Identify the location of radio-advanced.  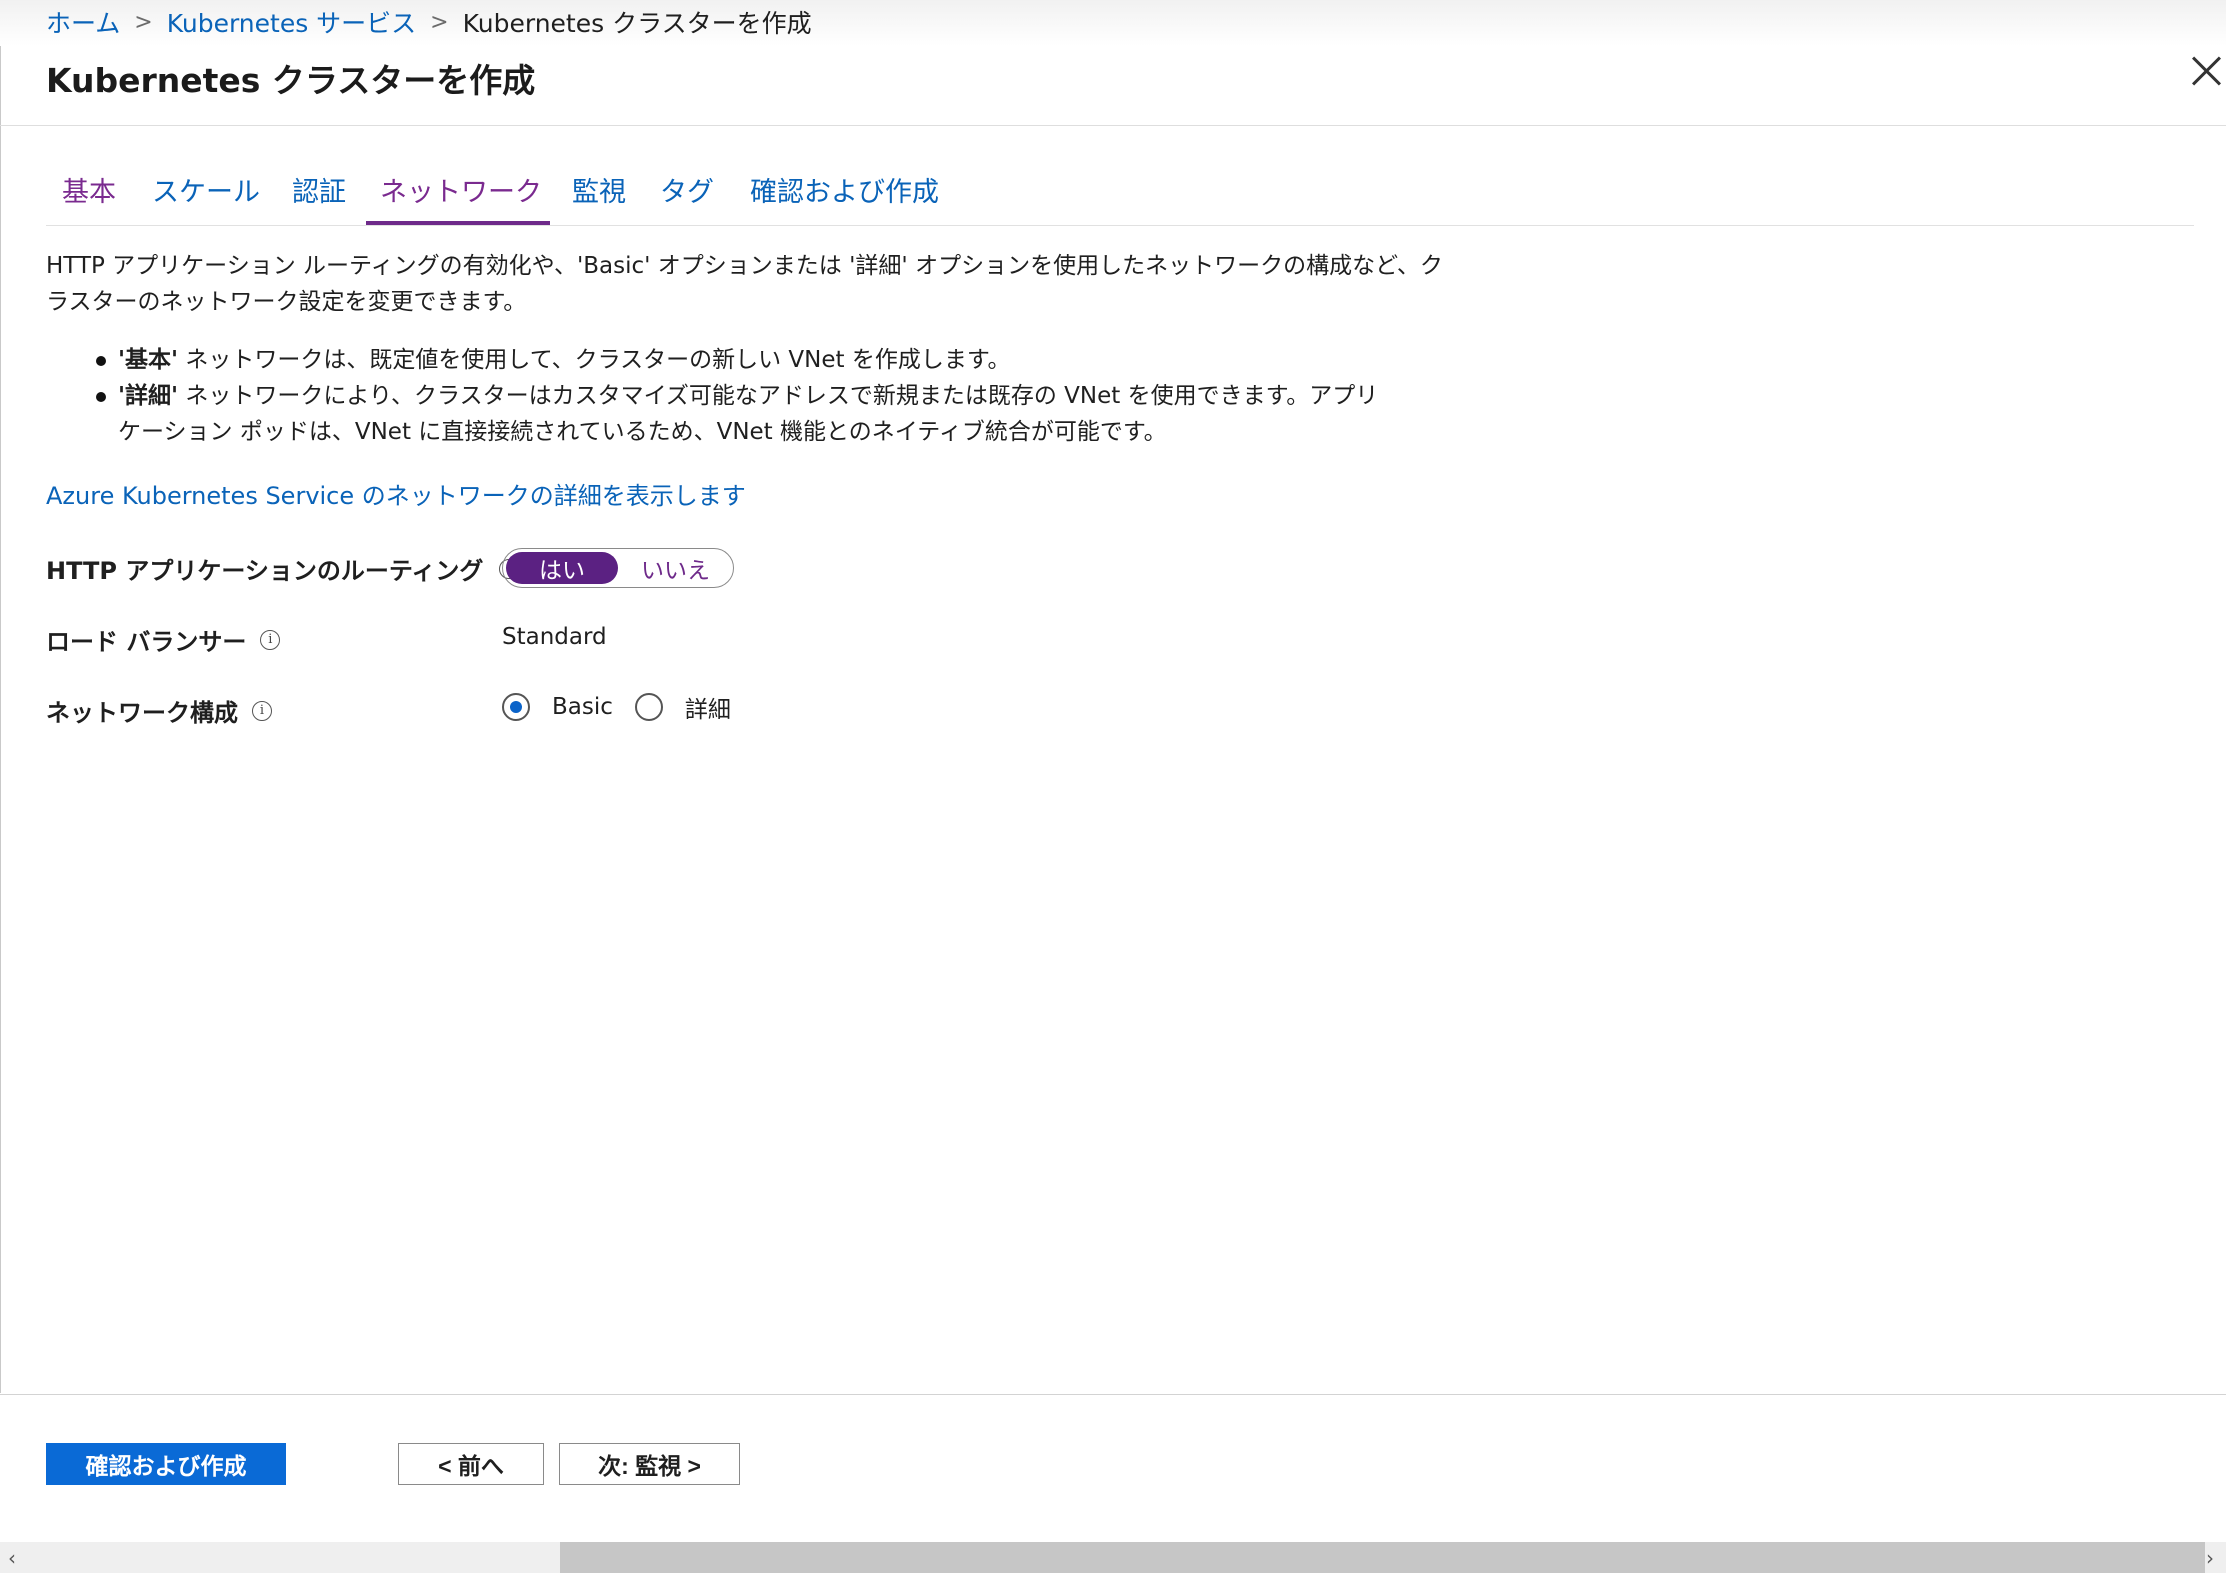
(648, 707).